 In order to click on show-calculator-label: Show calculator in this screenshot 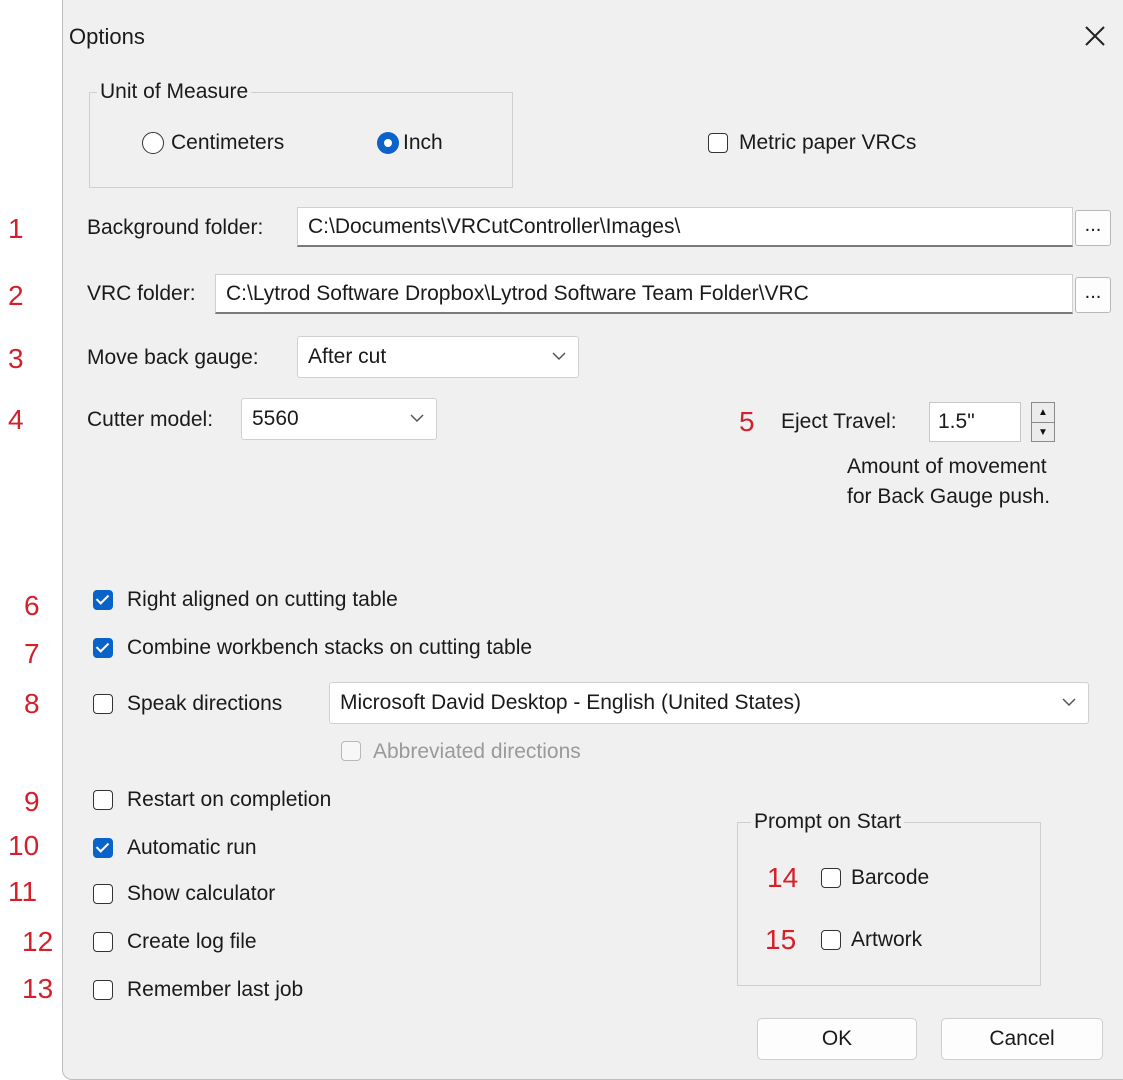, I will do `click(201, 894)`.